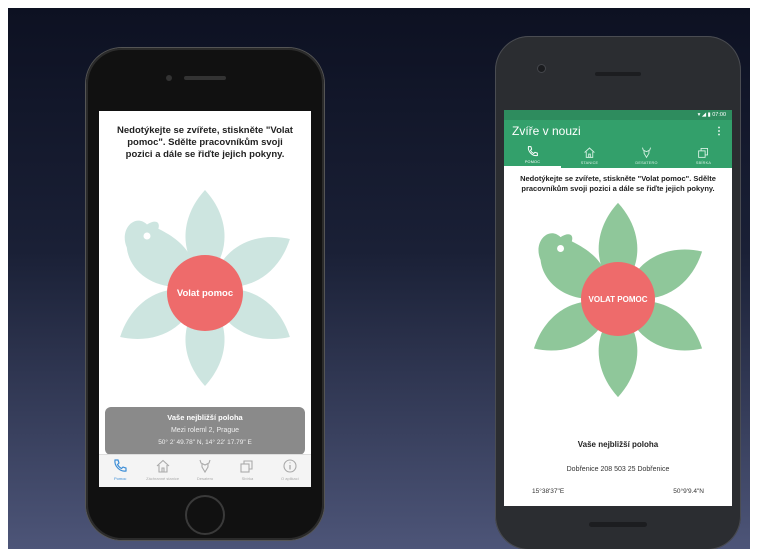 Image resolution: width=757 pixels, height=556 pixels. I want to click on ios-tab-label: Sbírka, so click(247, 478).